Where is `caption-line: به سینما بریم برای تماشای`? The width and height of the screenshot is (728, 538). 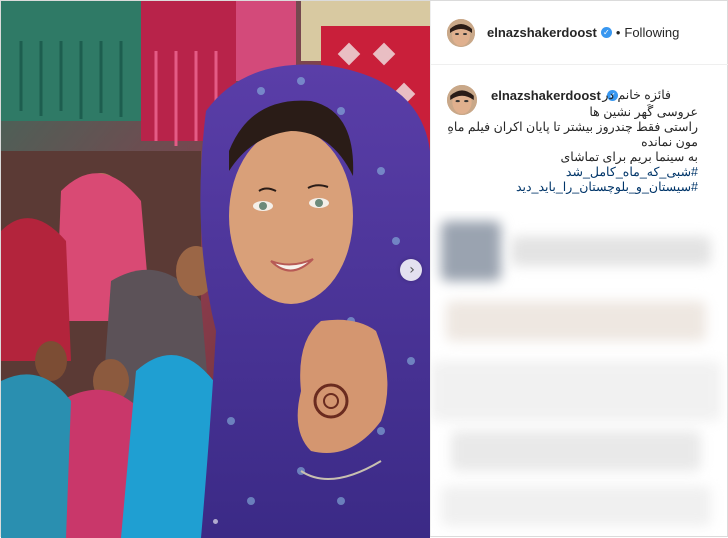
caption-line: به سینما بریم برای تماشای is located at coordinates (629, 157).